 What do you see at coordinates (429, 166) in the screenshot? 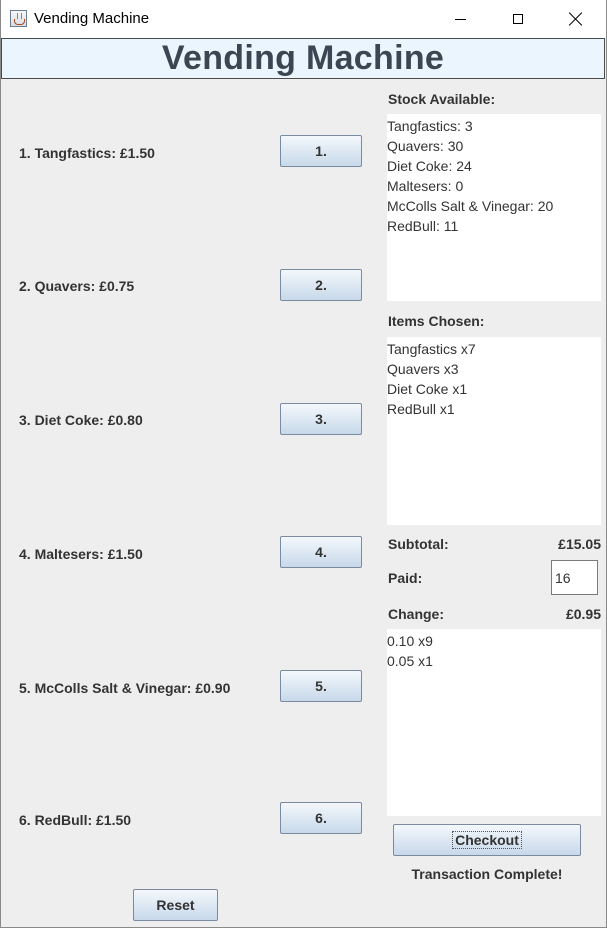
I see `stock-line: Diet Coke: 24` at bounding box center [429, 166].